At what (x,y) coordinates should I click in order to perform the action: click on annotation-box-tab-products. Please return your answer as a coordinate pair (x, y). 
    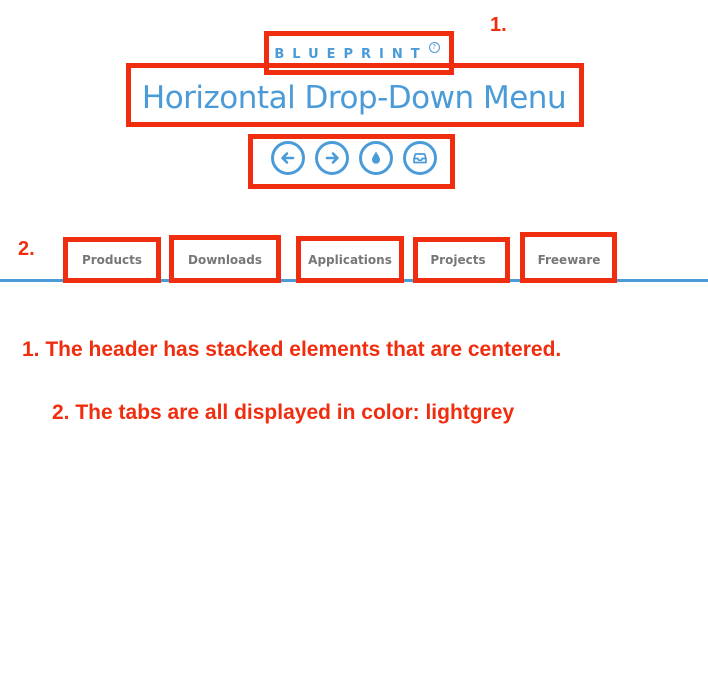
    Looking at the image, I should click on (112, 260).